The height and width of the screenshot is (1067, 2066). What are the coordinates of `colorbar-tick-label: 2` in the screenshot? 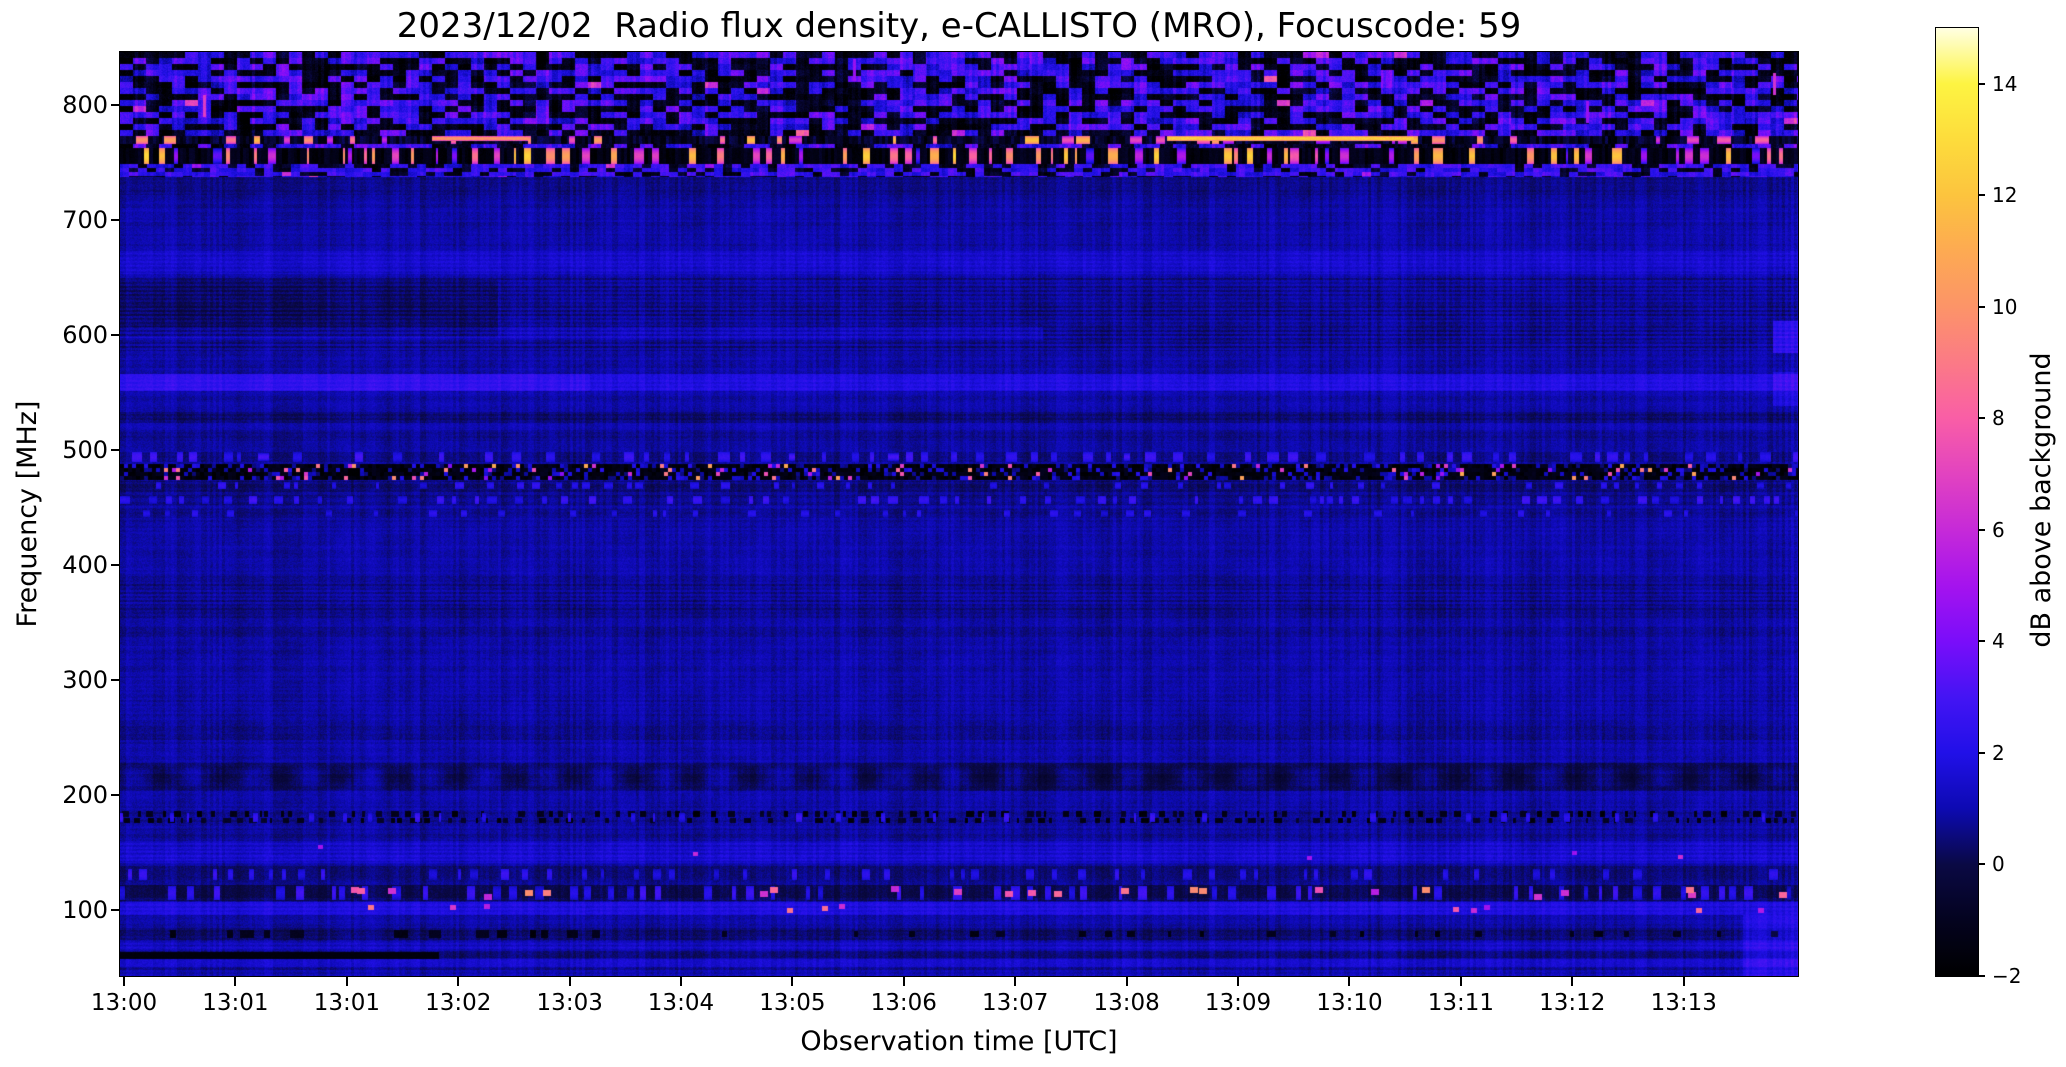 It's located at (1998, 752).